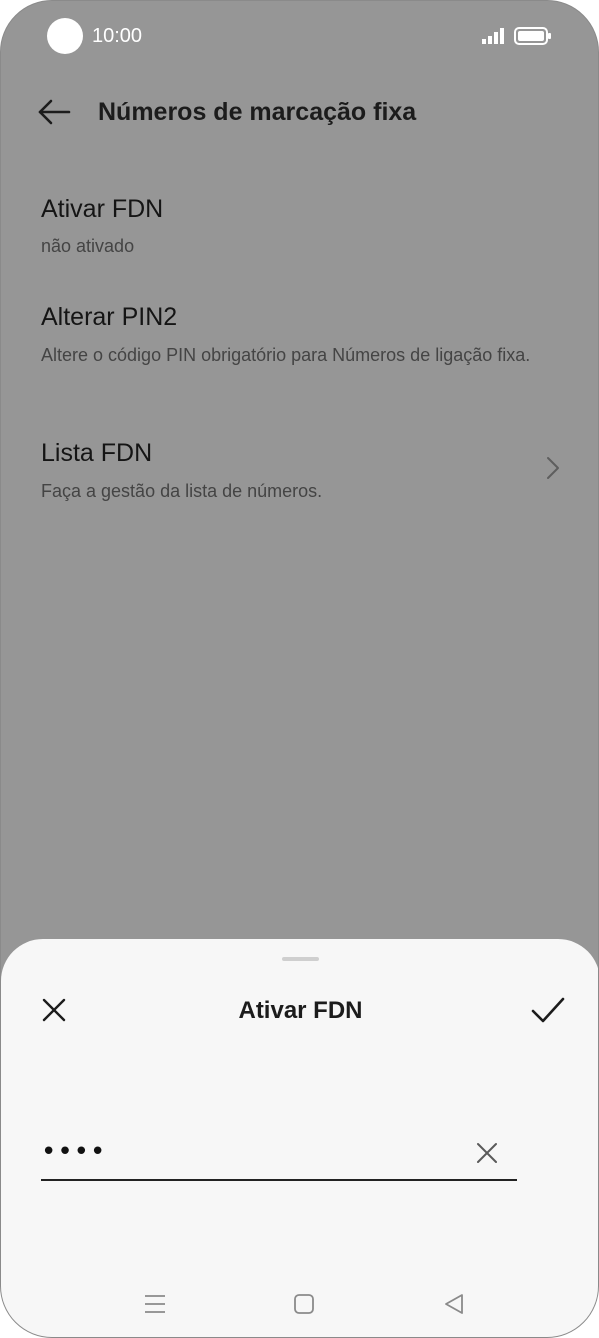 The width and height of the screenshot is (599, 1338). Describe the element at coordinates (300, 1010) in the screenshot. I see `sheet-title: Ativar FDN` at that location.